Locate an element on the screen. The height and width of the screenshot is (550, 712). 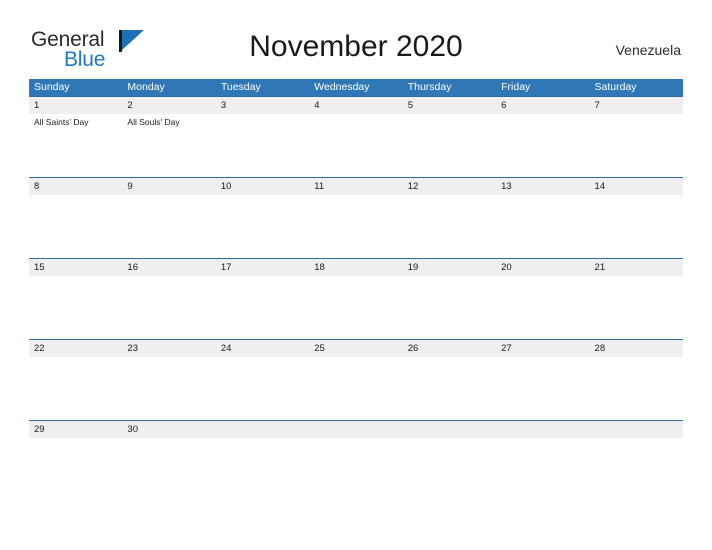
day-number: 30 is located at coordinates (132, 429).